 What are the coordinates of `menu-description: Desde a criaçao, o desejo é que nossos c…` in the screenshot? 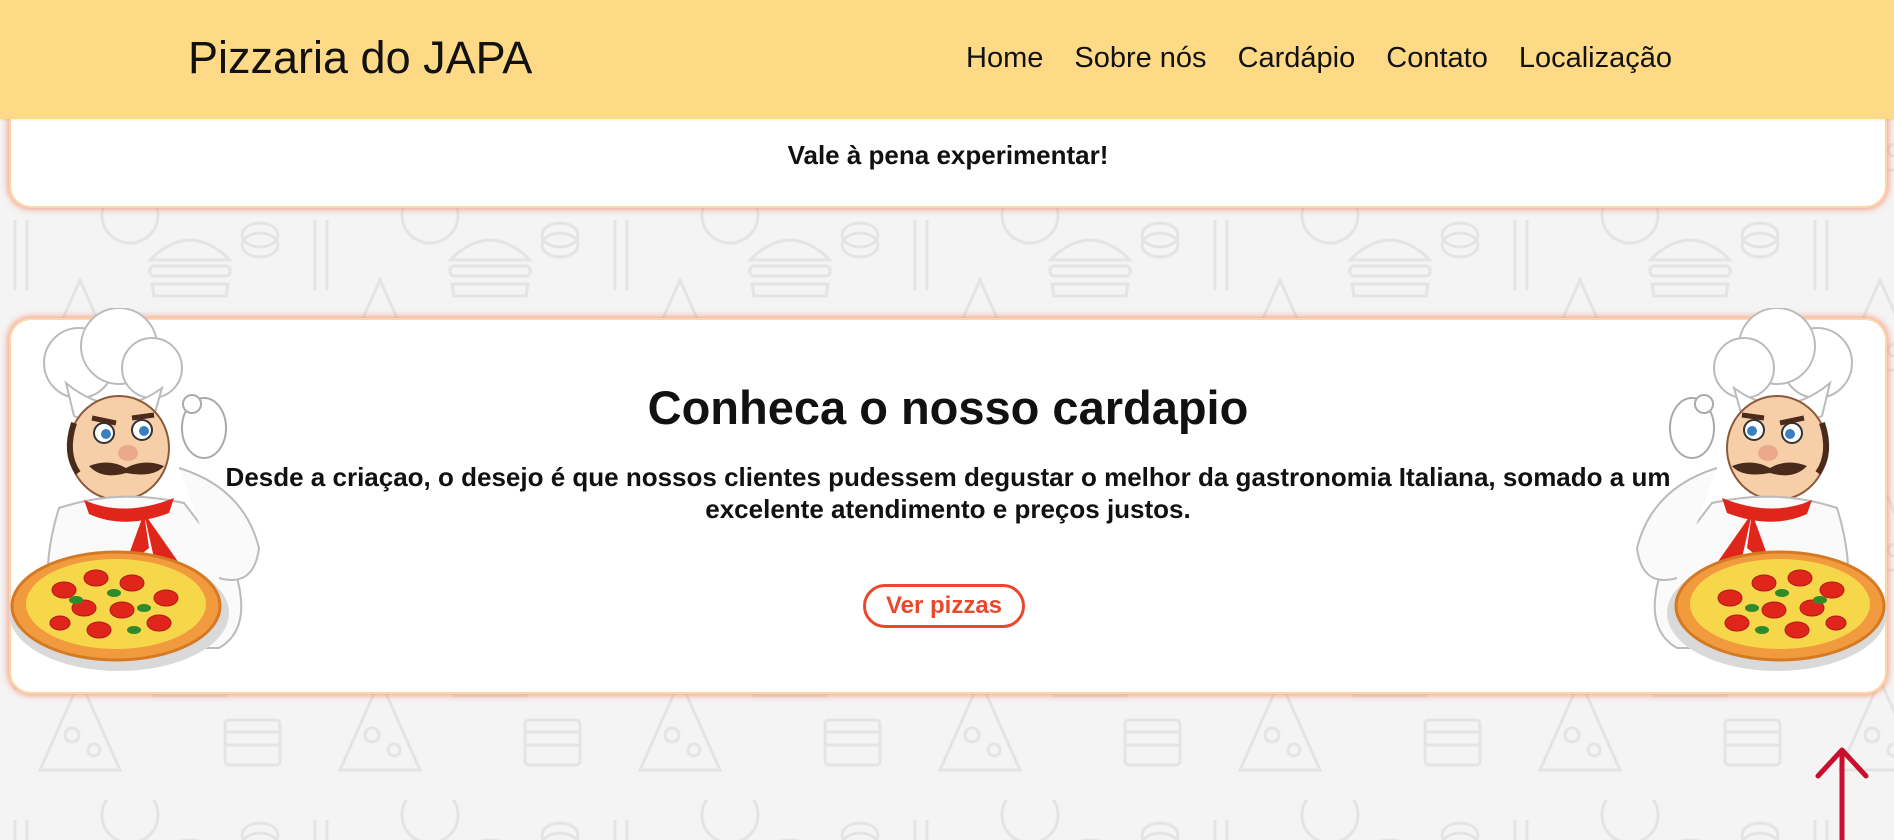 It's located at (948, 493).